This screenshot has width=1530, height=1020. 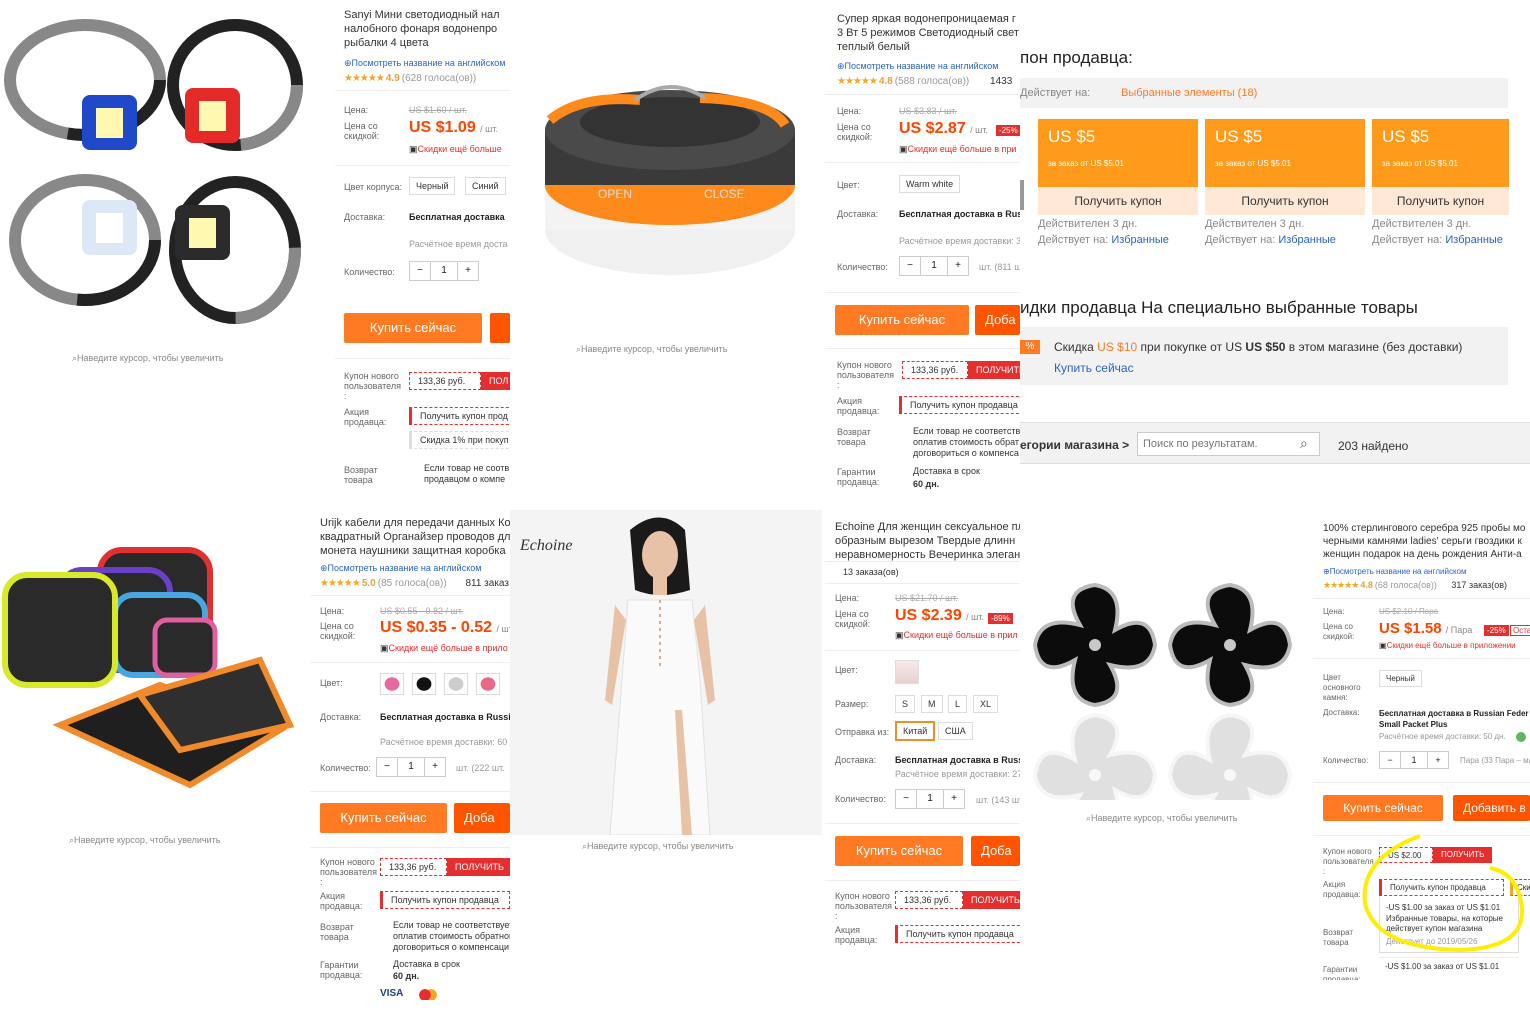 I want to click on app-discount-link: Скидки ещё больше в приложении, so click(x=1447, y=645).